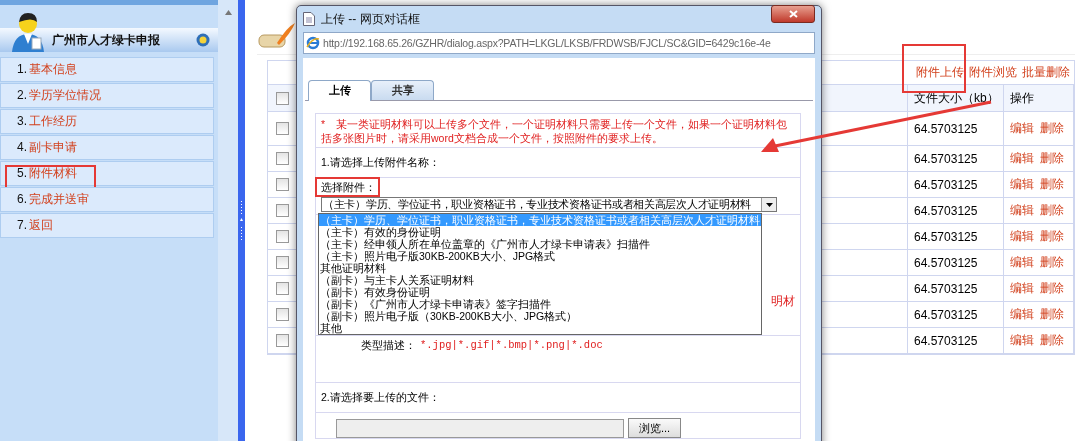  Describe the element at coordinates (106, 40) in the screenshot. I see `sidebar-title: 广州市人才绿卡申报` at that location.